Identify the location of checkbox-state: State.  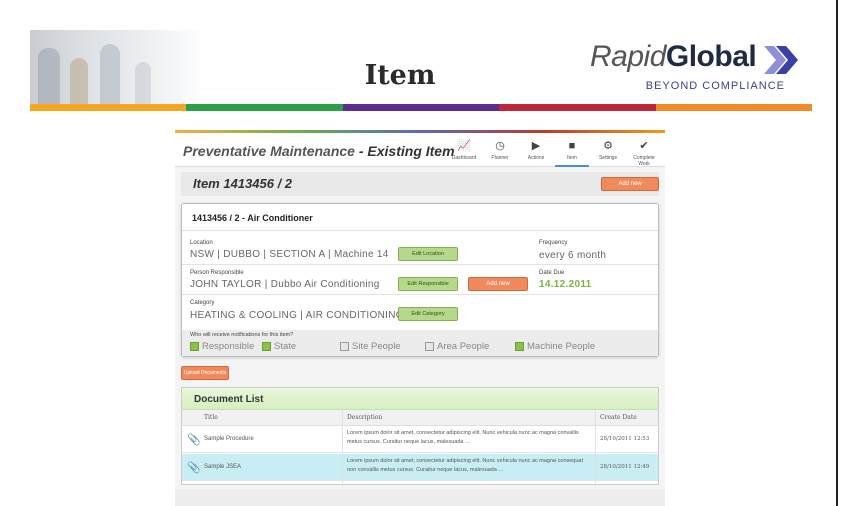
(279, 346).